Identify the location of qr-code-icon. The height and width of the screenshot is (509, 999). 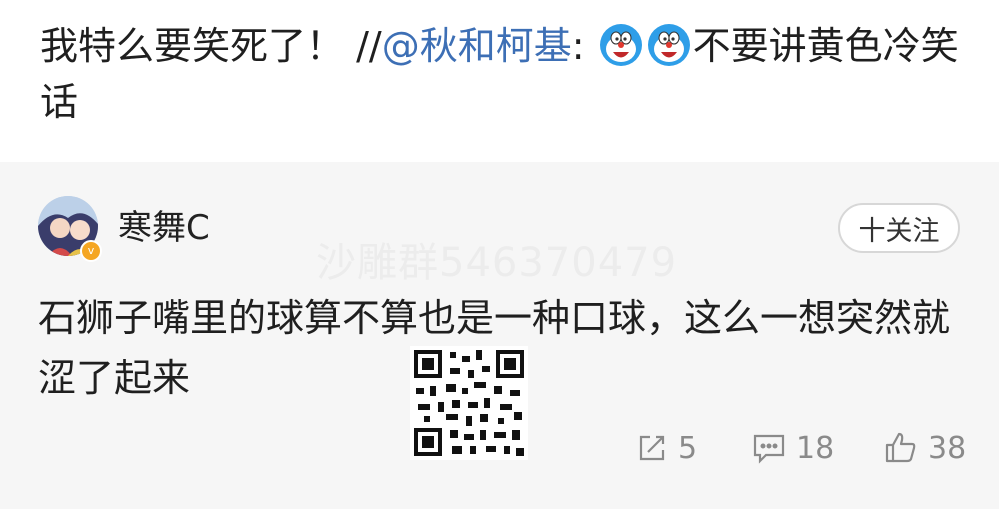
(469, 403).